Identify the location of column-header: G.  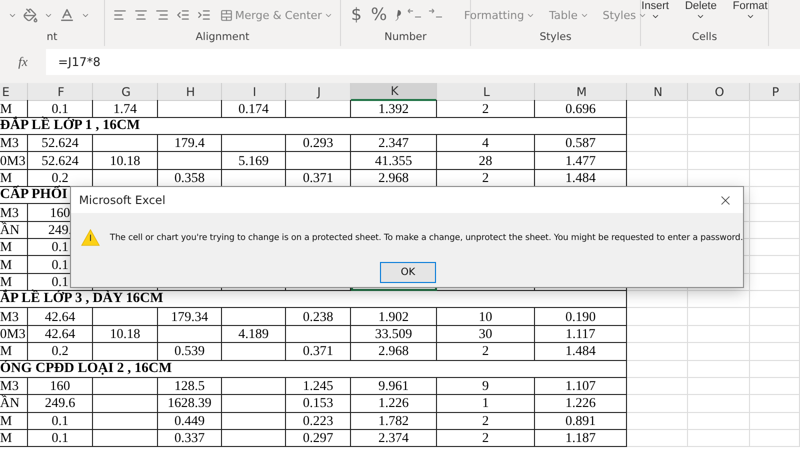
(125, 92).